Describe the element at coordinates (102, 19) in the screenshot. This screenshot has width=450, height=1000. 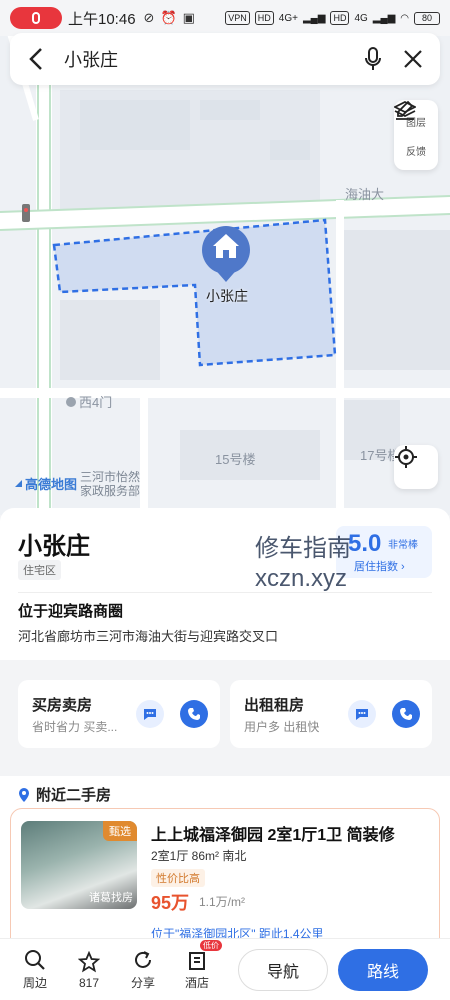
I see `status-time: 上午10:46` at that location.